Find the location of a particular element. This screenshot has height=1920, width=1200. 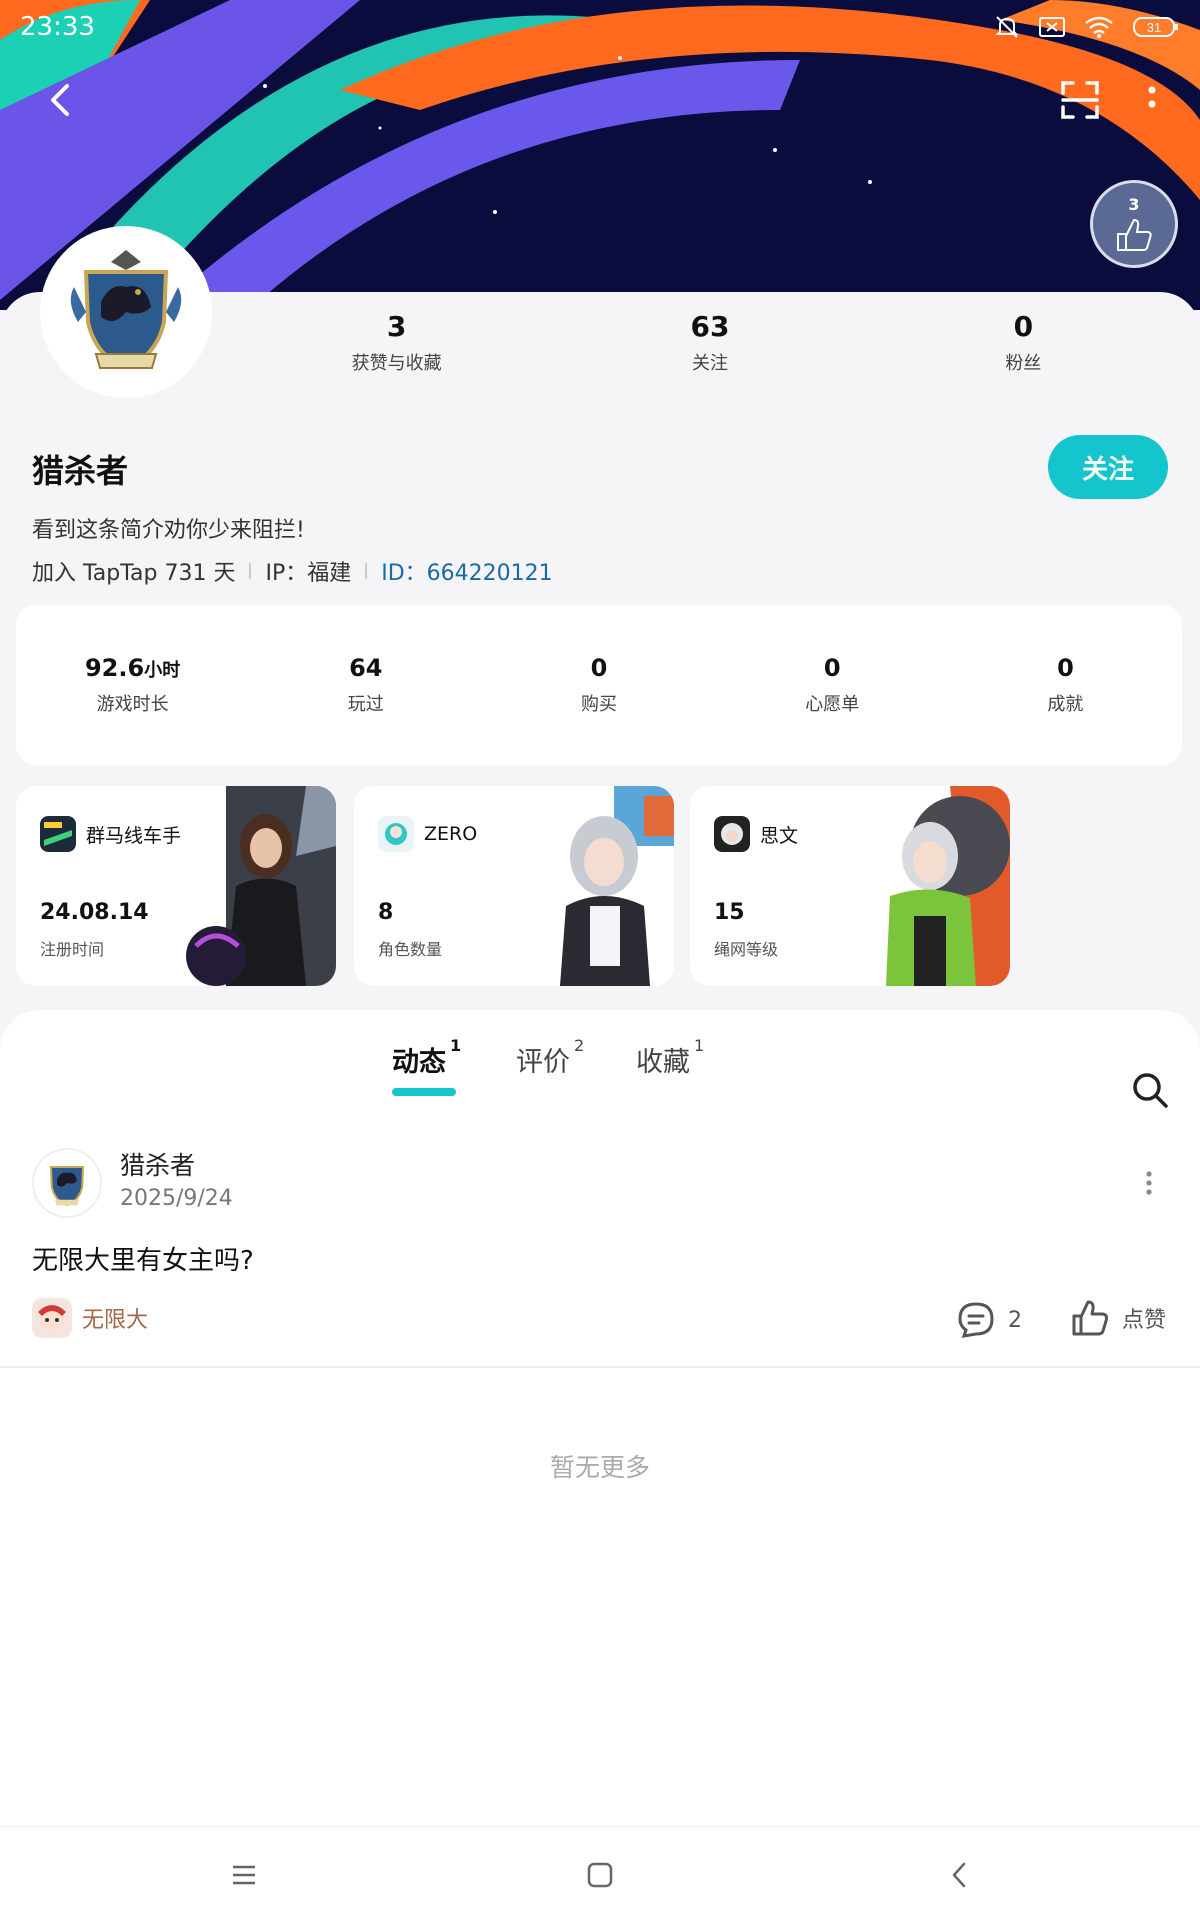

post-author-name: 猎杀者 is located at coordinates (157, 1164).